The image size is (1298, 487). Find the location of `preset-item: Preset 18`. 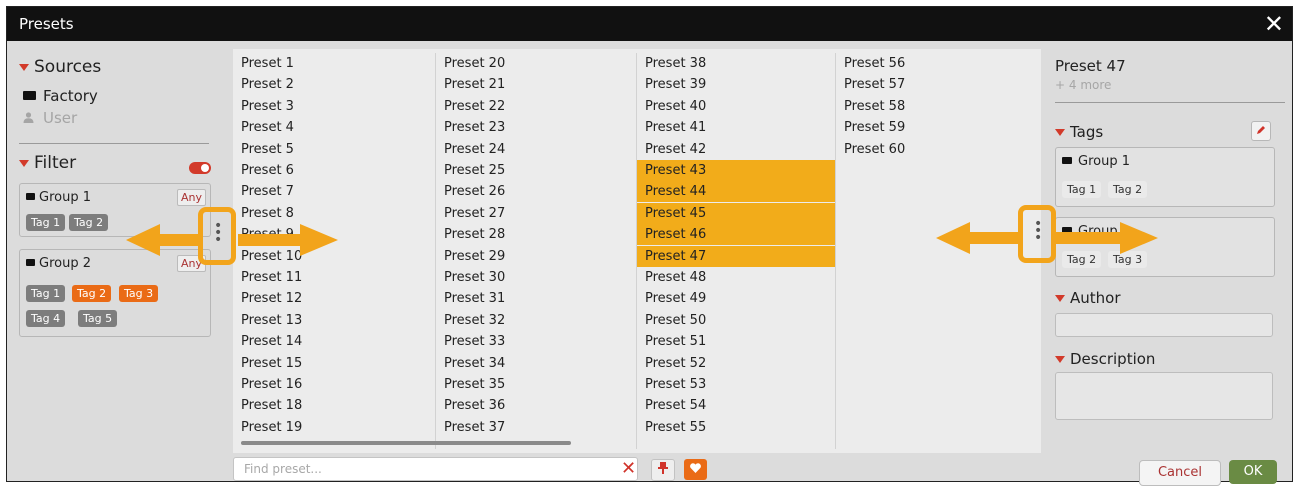

preset-item: Preset 18 is located at coordinates (334, 405).